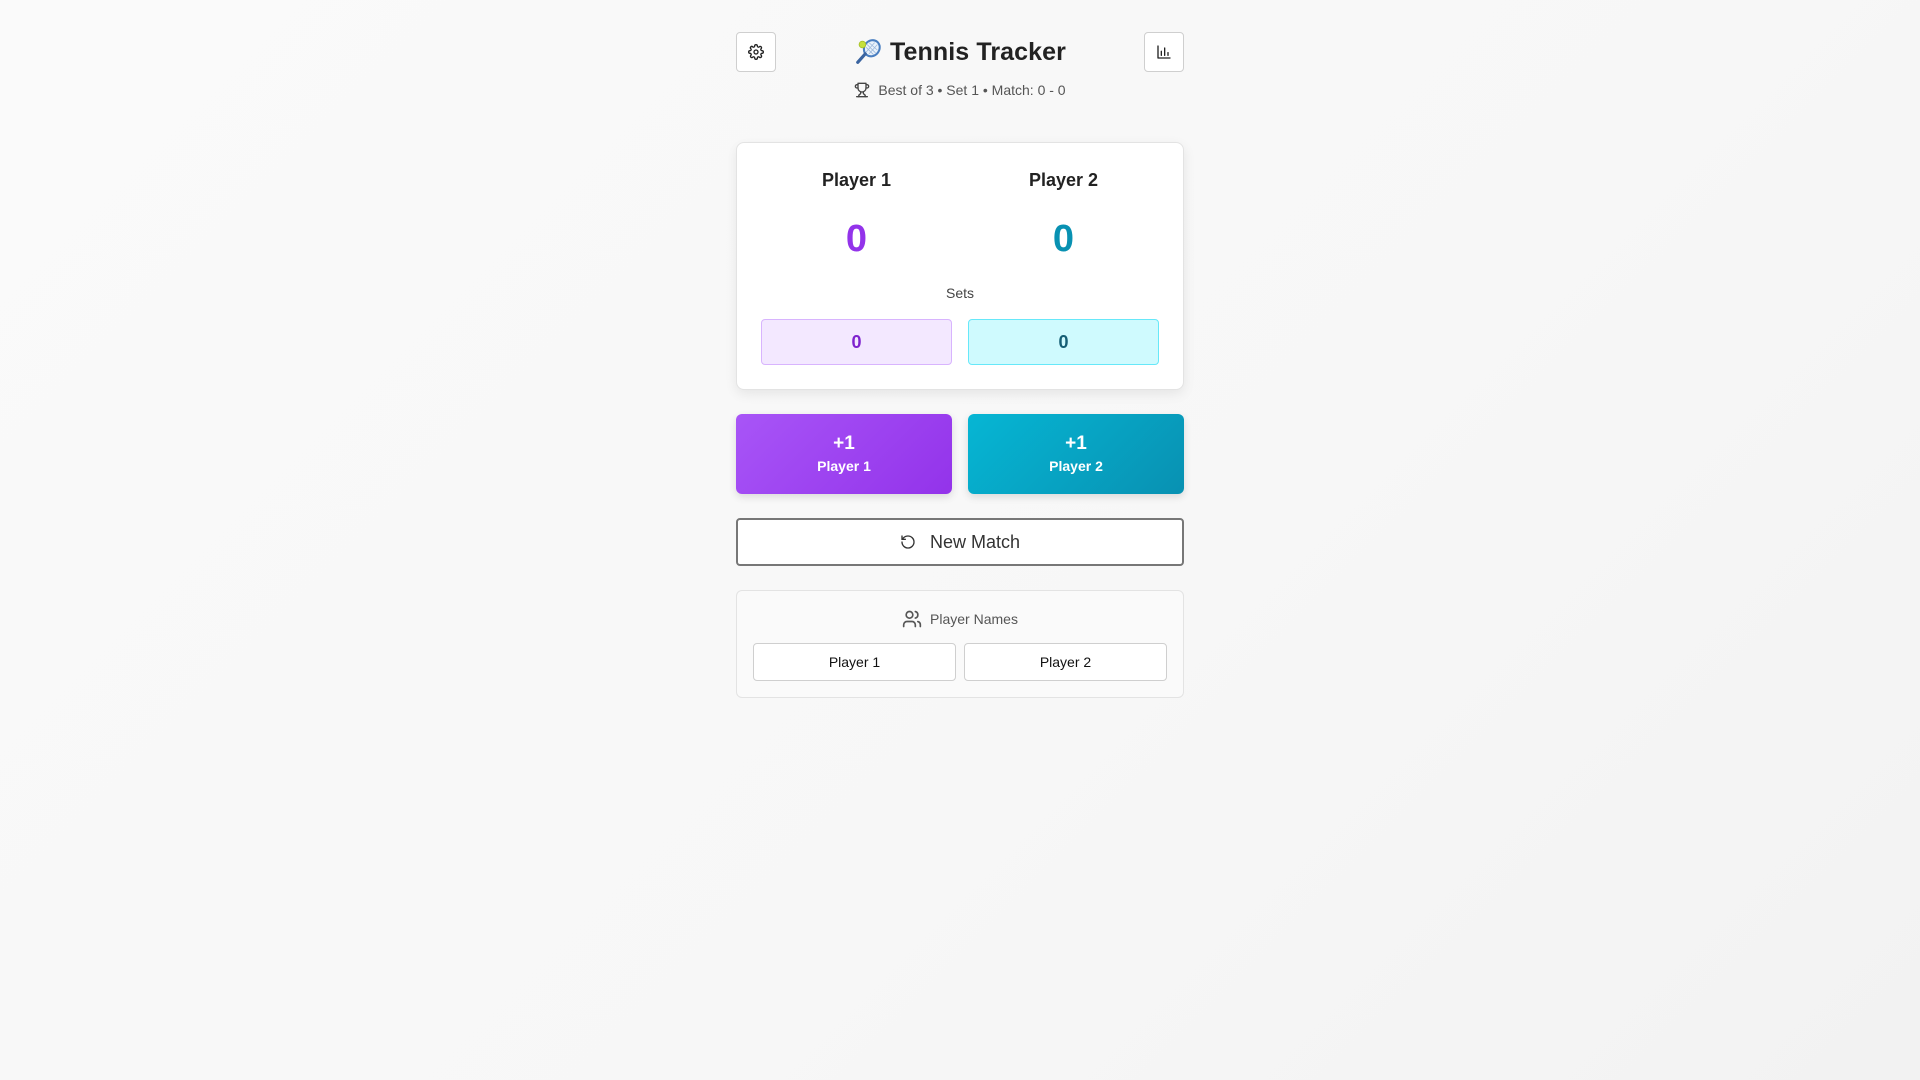 The image size is (1920, 1080). I want to click on add-point-player2-plus: +1, so click(1076, 443).